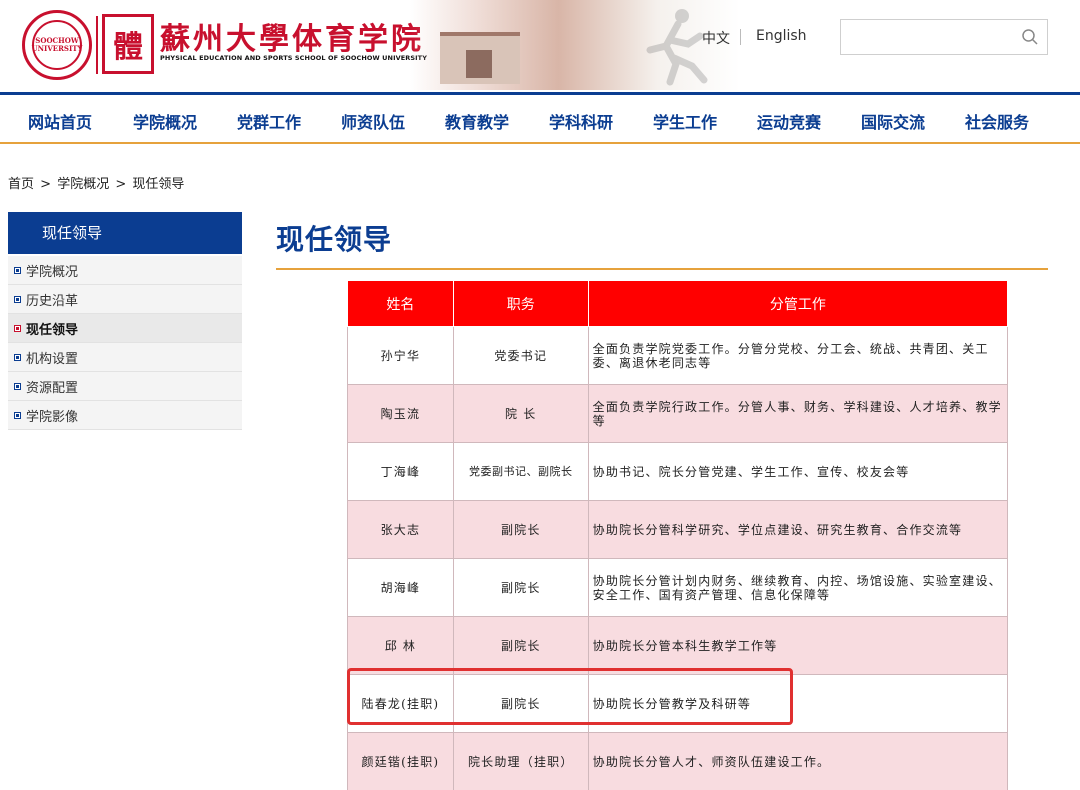  I want to click on school-logo-mark: 體, so click(128, 44).